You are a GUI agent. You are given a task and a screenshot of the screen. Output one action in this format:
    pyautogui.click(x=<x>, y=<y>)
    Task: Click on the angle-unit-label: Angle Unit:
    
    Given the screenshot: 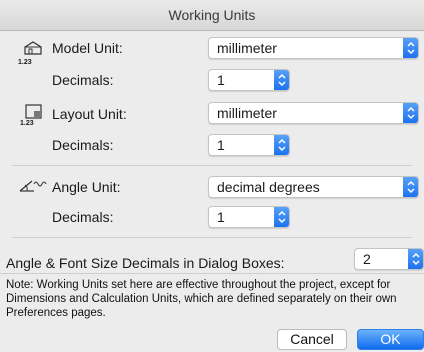 What is the action you would take?
    pyautogui.click(x=86, y=187)
    